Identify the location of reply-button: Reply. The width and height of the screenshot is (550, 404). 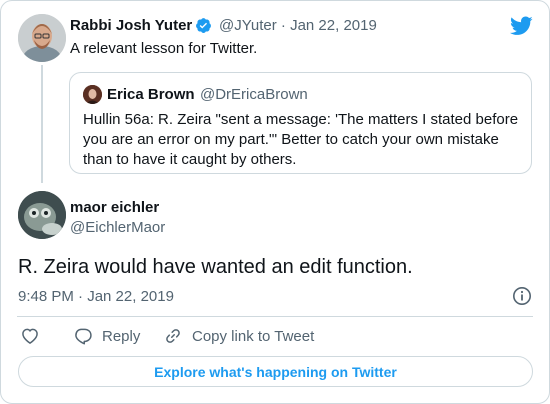
(121, 336).